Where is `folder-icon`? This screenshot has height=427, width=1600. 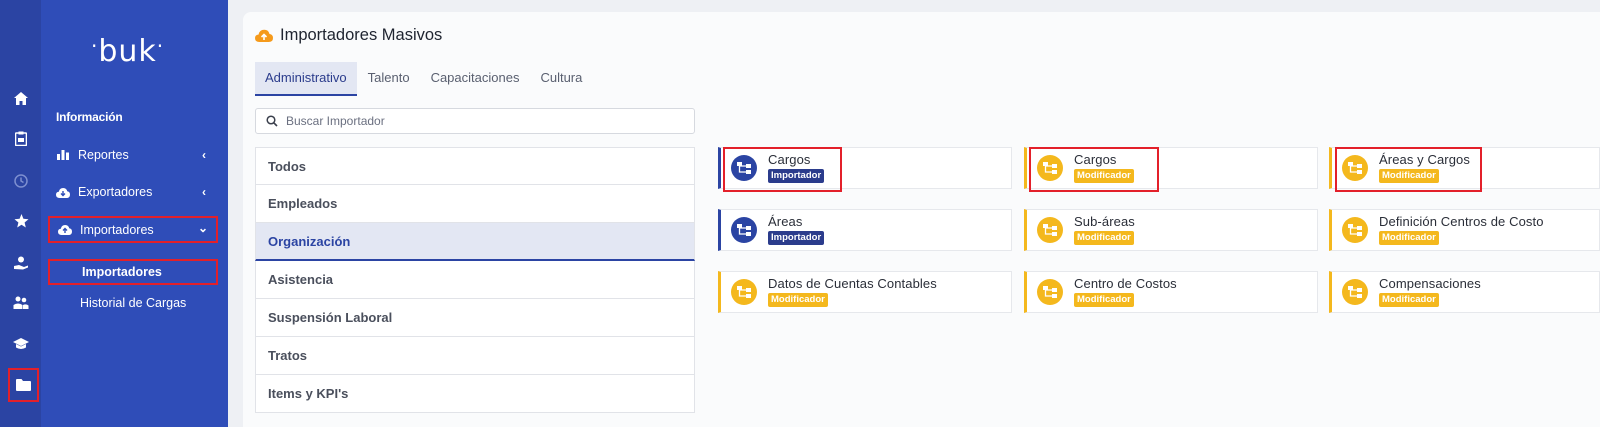 folder-icon is located at coordinates (23, 385).